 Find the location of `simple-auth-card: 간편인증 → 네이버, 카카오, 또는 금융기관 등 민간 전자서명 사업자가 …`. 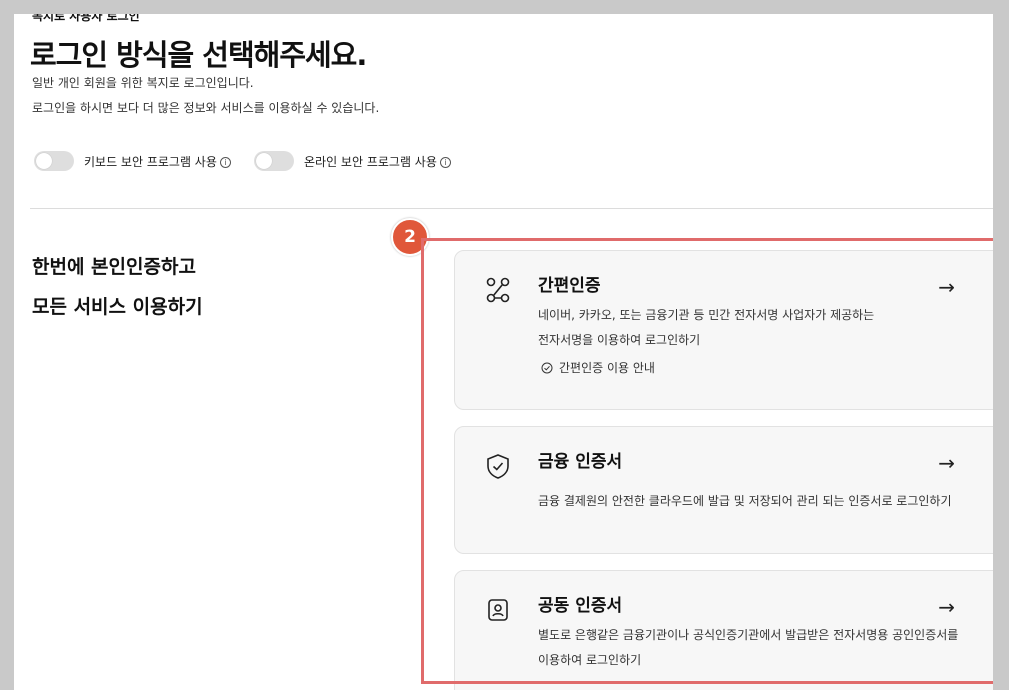

simple-auth-card: 간편인증 → 네이버, 카카오, 또는 금융기관 등 민간 전자서명 사업자가 … is located at coordinates (723, 330).